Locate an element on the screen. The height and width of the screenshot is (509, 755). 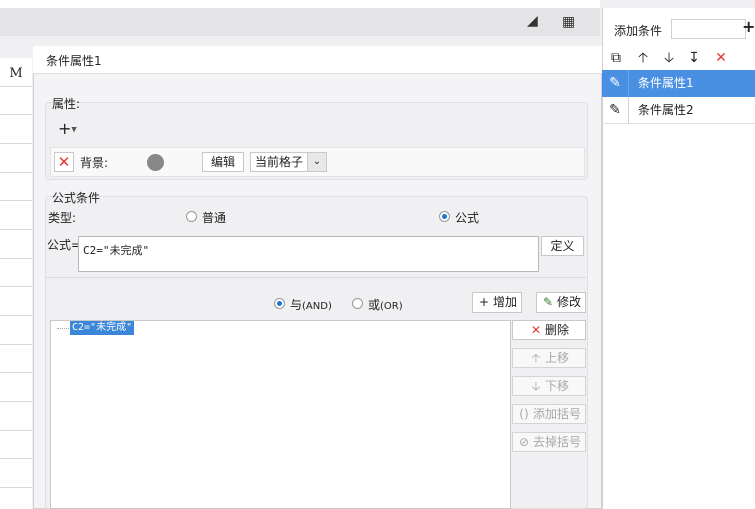
tree-node: C2="未完成" is located at coordinates (102, 328).